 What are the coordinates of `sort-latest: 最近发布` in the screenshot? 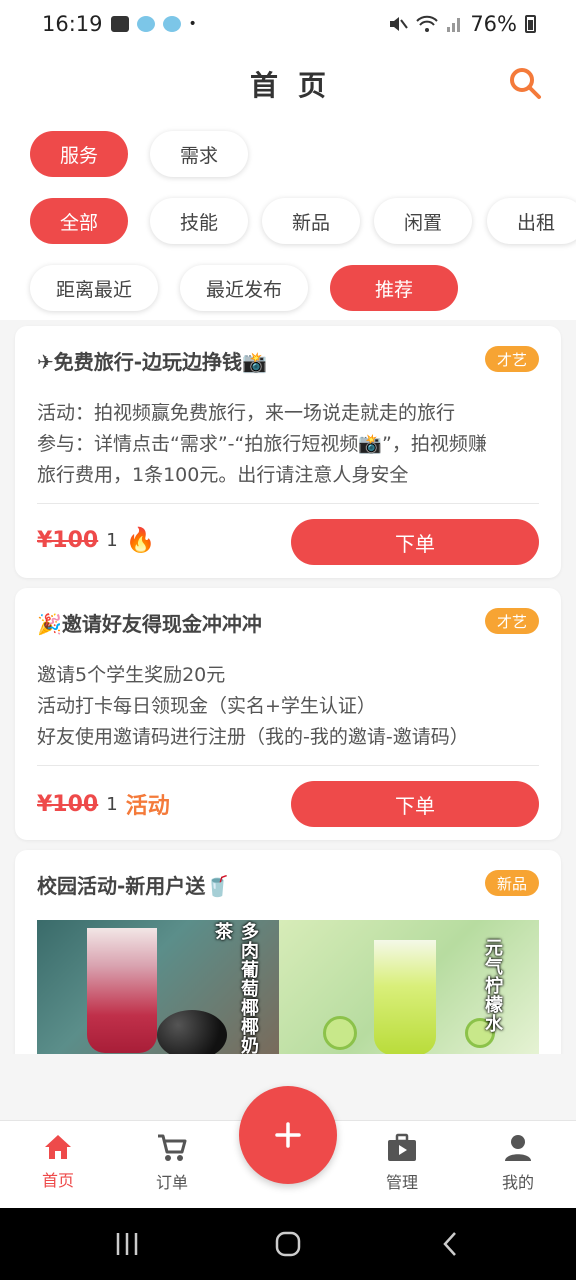 It's located at (244, 288).